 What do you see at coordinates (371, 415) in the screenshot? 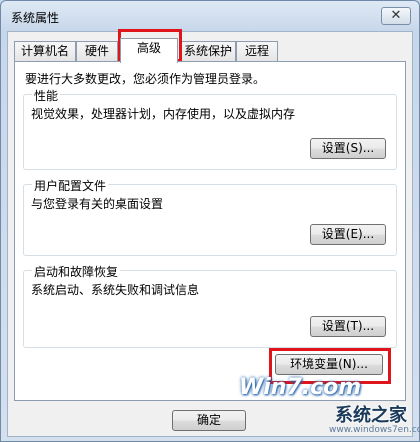
I see `watermark-site-name: 系统之家` at bounding box center [371, 415].